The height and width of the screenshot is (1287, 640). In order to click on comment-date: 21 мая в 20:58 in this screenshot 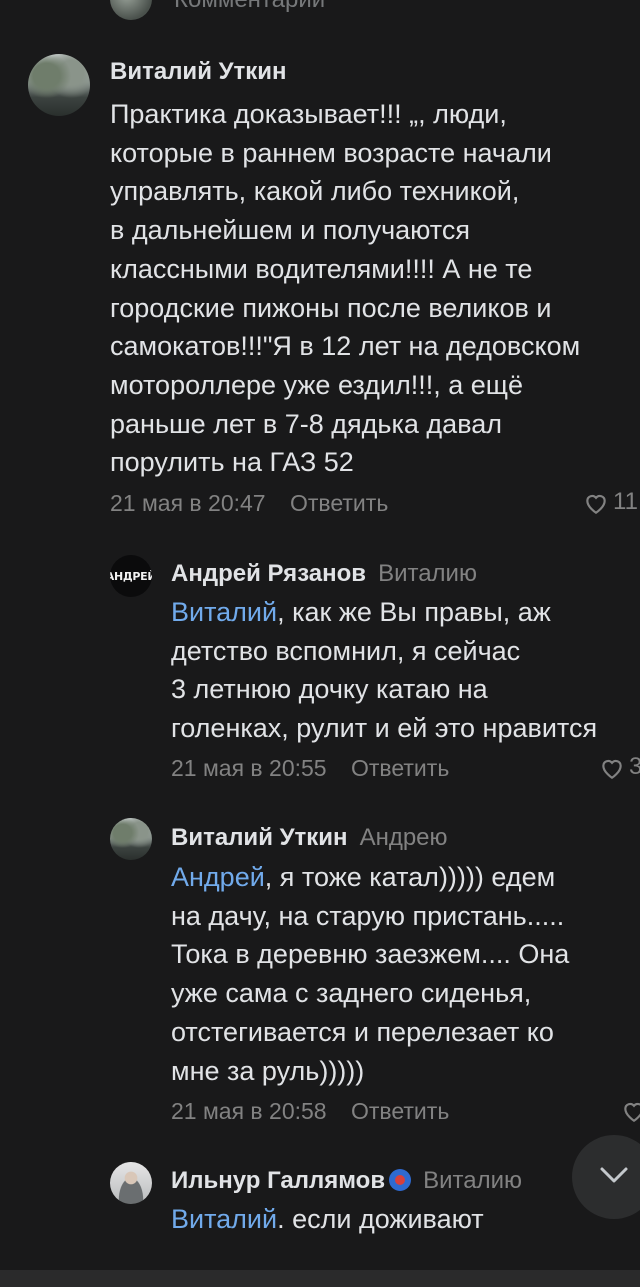, I will do `click(249, 1111)`.